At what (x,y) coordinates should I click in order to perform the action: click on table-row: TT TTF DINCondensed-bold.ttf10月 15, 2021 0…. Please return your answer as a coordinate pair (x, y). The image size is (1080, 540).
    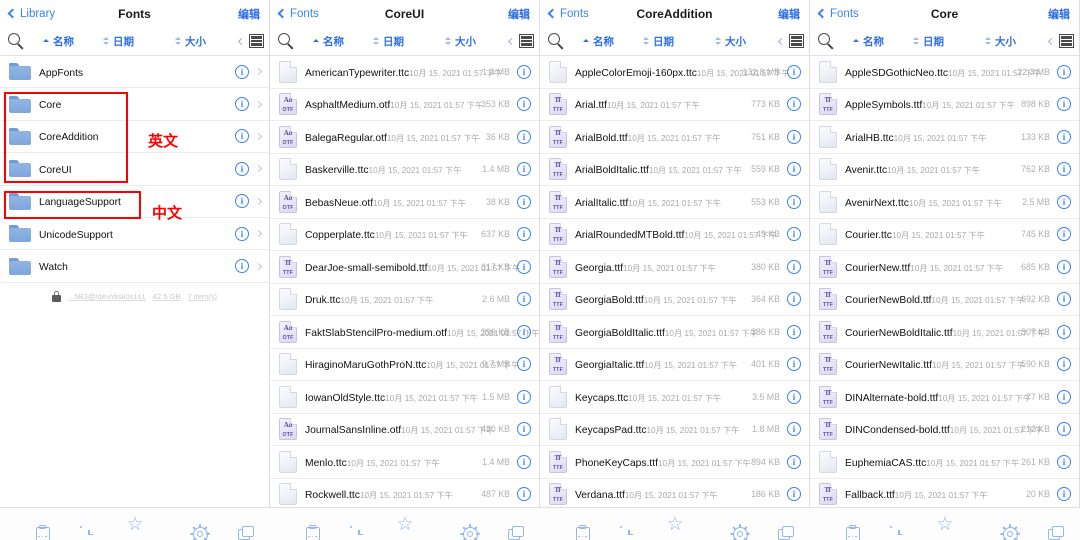
    Looking at the image, I should click on (944, 429).